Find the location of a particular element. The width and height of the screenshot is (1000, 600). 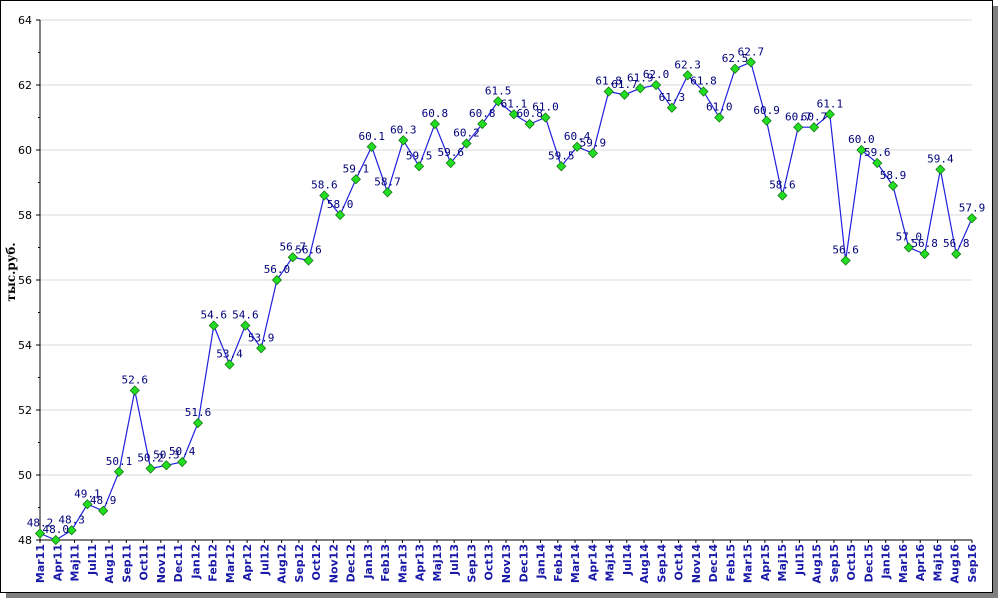

y-tick-label: 64 is located at coordinates (25, 20).